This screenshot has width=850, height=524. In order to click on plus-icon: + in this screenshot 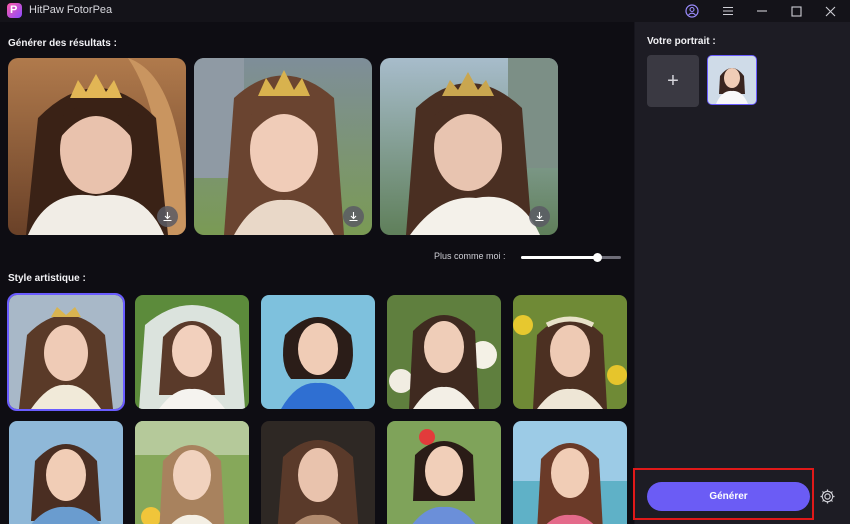, I will do `click(673, 80)`.